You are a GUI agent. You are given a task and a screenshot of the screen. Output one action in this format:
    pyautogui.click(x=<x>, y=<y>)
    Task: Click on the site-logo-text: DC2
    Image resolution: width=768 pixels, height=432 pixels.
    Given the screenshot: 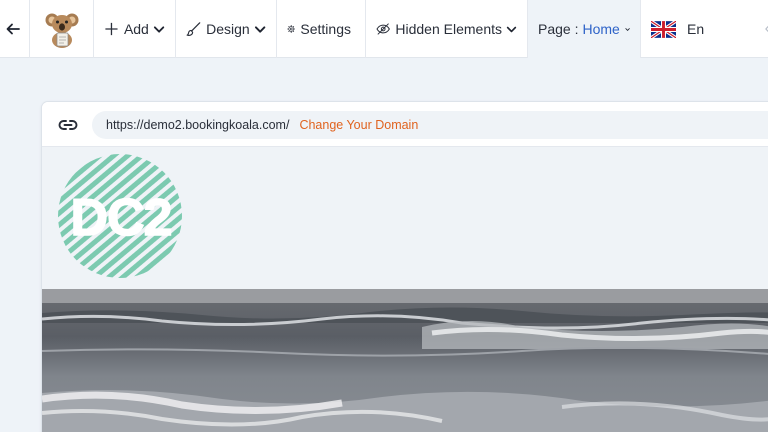 What is the action you would take?
    pyautogui.click(x=120, y=218)
    